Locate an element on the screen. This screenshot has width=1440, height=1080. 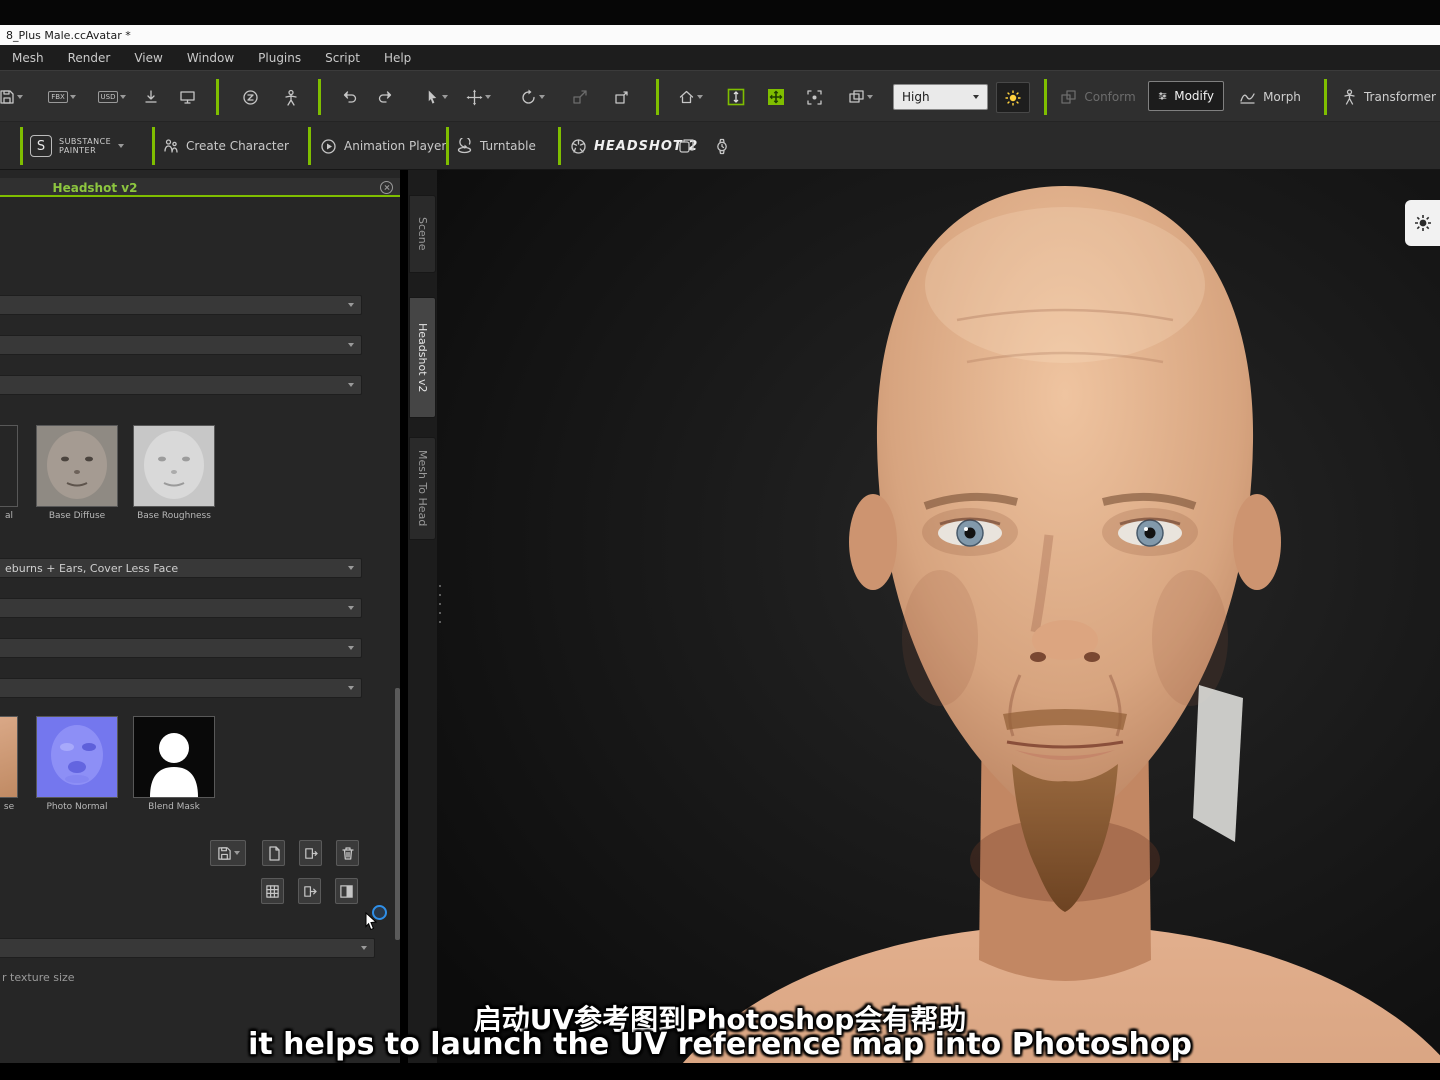
create-character-button: Create Character is located at coordinates (226, 146).